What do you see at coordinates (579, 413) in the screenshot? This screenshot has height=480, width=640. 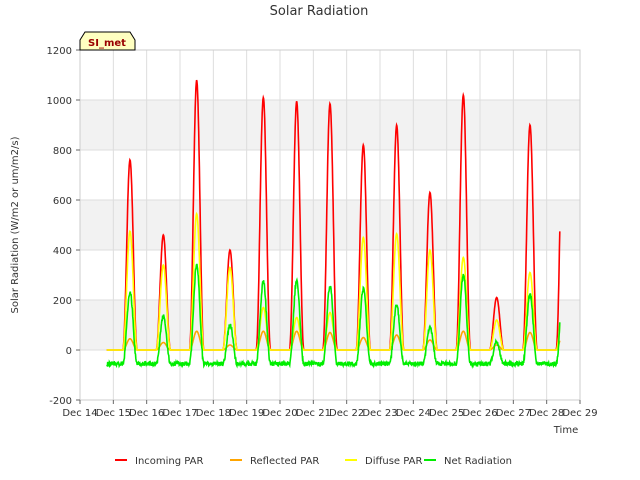 I see `x-tick-label: Dec 29` at bounding box center [579, 413].